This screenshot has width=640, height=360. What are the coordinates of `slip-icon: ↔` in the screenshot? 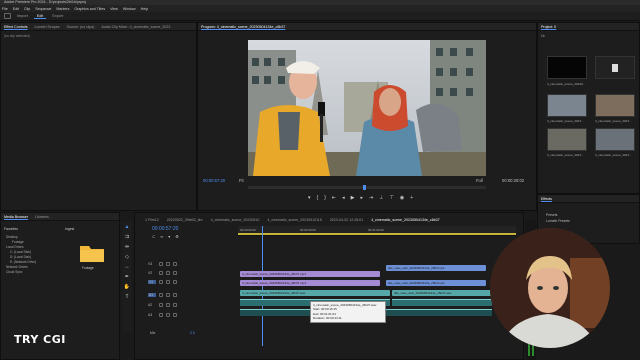 It's located at (127, 267).